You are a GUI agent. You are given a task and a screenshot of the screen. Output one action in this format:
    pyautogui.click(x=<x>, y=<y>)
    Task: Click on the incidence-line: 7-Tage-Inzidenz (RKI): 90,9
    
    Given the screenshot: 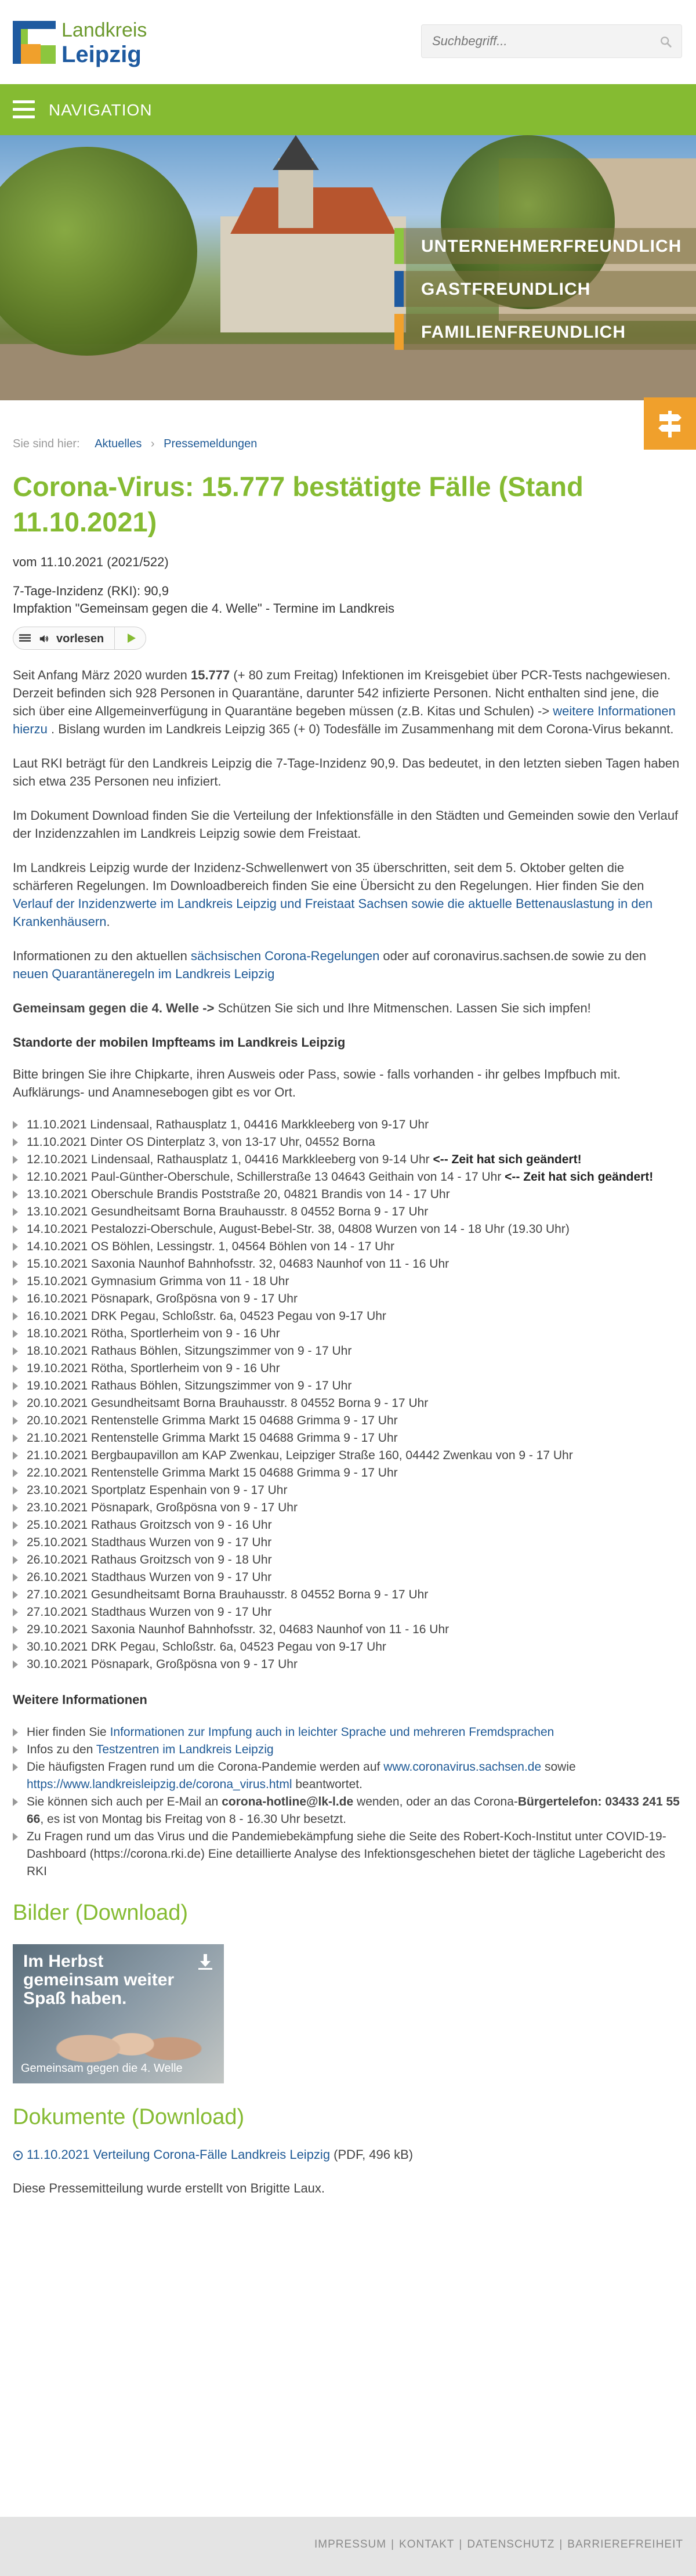 What is the action you would take?
    pyautogui.click(x=91, y=591)
    